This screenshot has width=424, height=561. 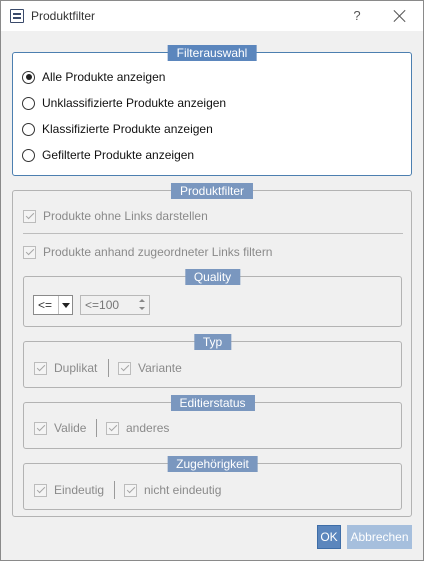 What do you see at coordinates (160, 368) in the screenshot?
I see `checkbox-label: Variante` at bounding box center [160, 368].